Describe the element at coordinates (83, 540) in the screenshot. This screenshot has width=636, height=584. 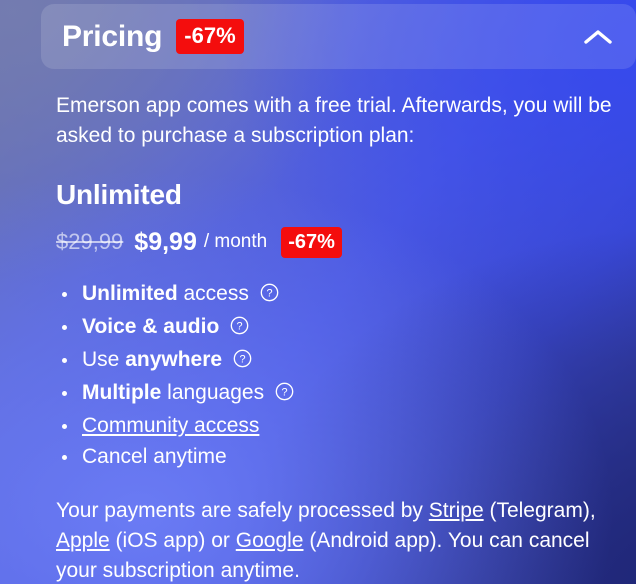
I see `apple-link: Apple` at that location.